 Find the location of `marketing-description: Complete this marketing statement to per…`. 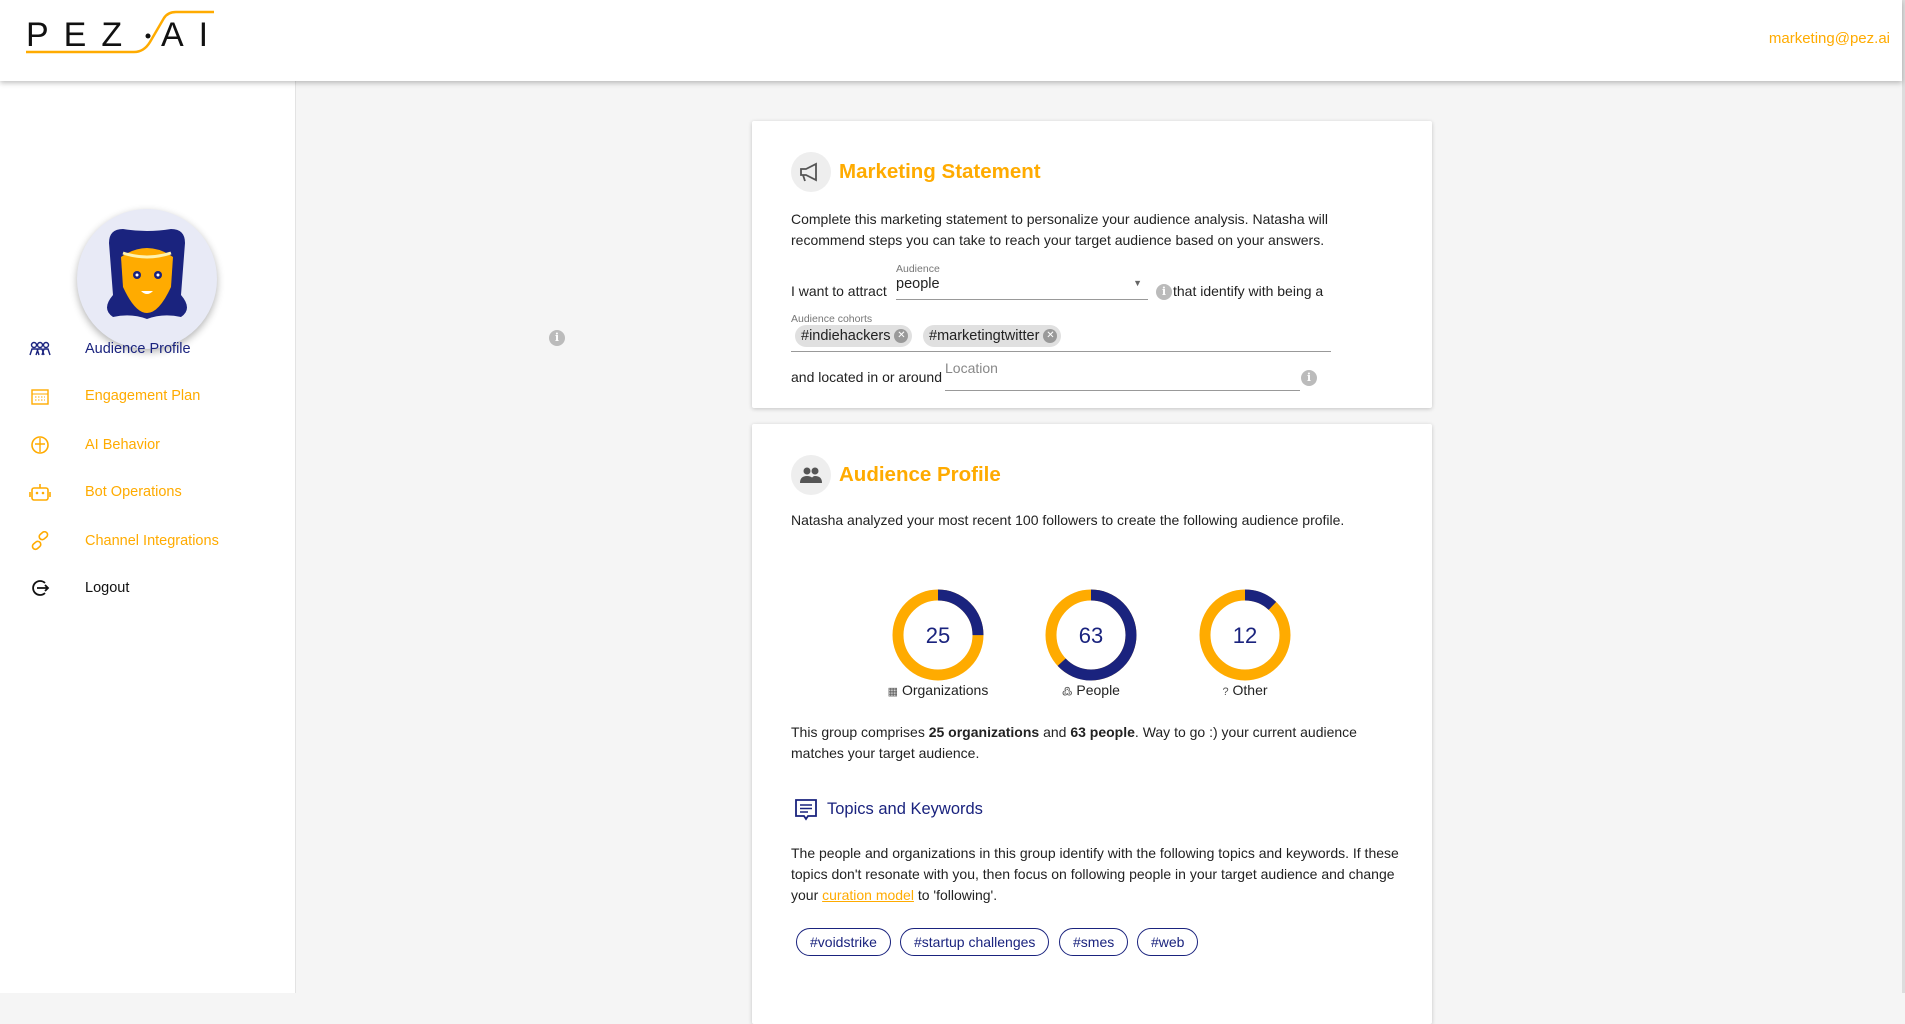

marketing-description: Complete this marketing statement to per… is located at coordinates (1059, 229).